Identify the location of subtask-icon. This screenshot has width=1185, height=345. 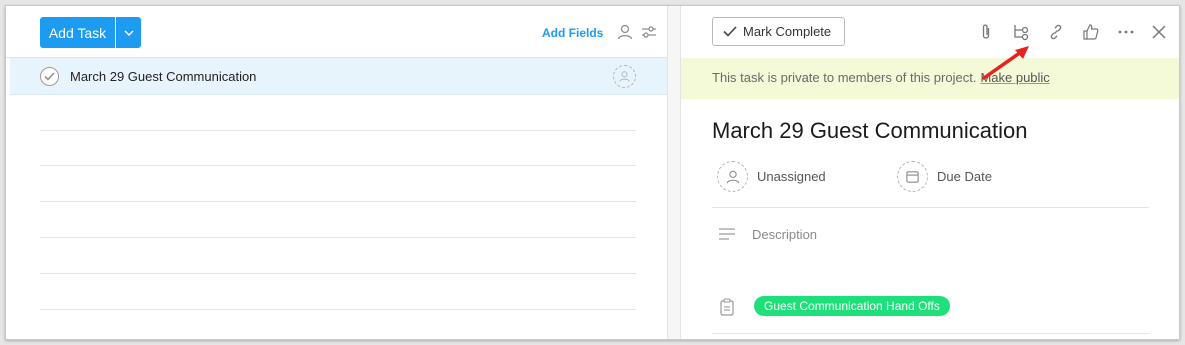
(1021, 32).